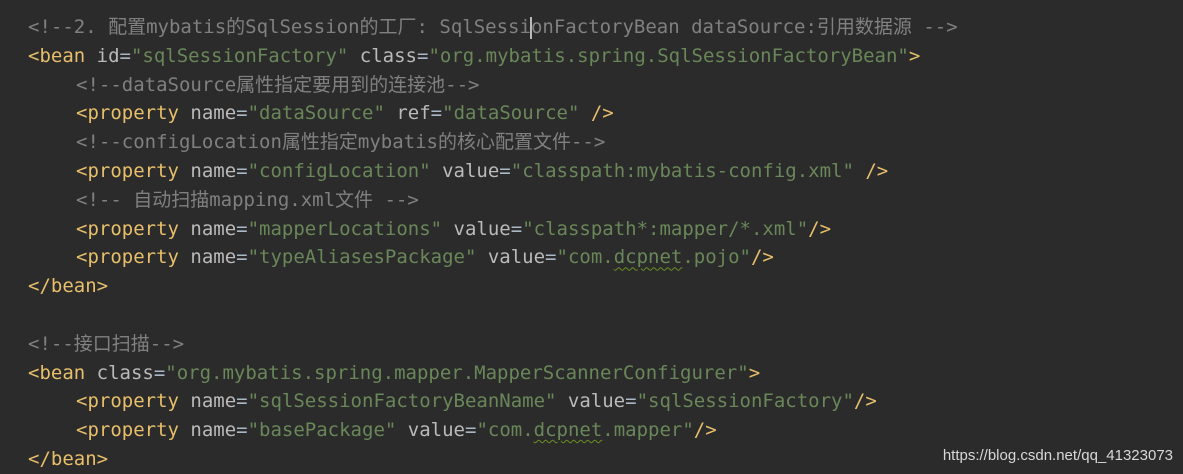 Image resolution: width=1183 pixels, height=474 pixels. What do you see at coordinates (278, 84) in the screenshot?
I see `comment-text: <!--dataSource属性指定要用到的连接池-->` at bounding box center [278, 84].